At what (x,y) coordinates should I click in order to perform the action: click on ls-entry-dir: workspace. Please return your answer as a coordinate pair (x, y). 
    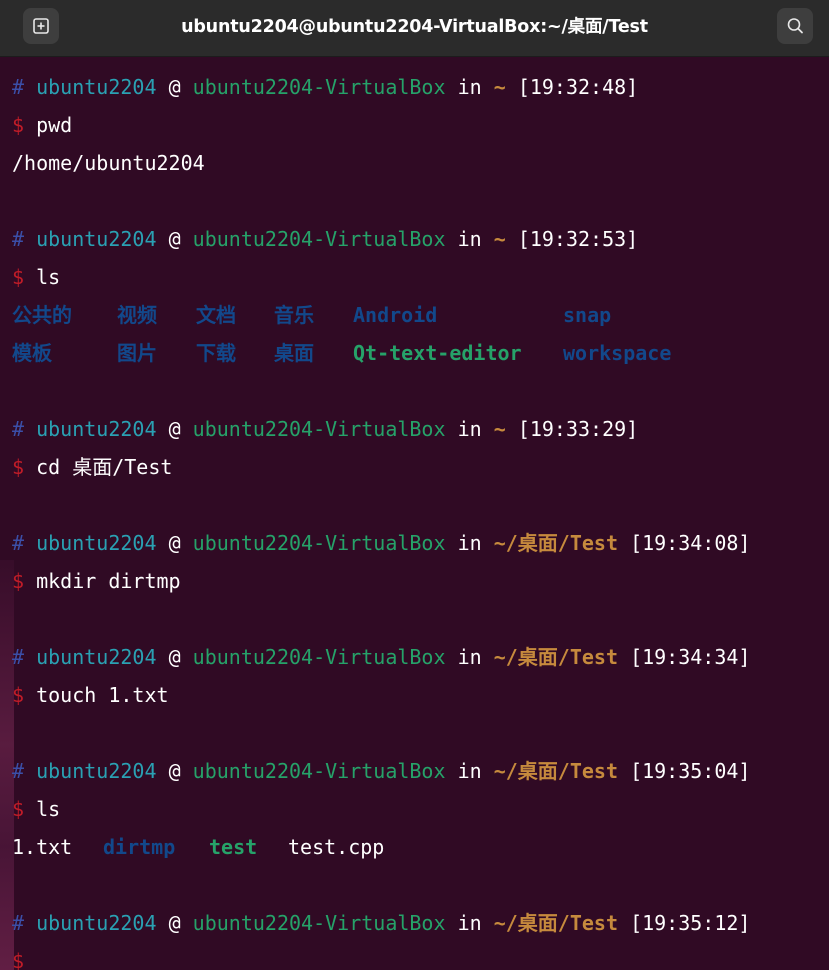
    Looking at the image, I should click on (617, 353).